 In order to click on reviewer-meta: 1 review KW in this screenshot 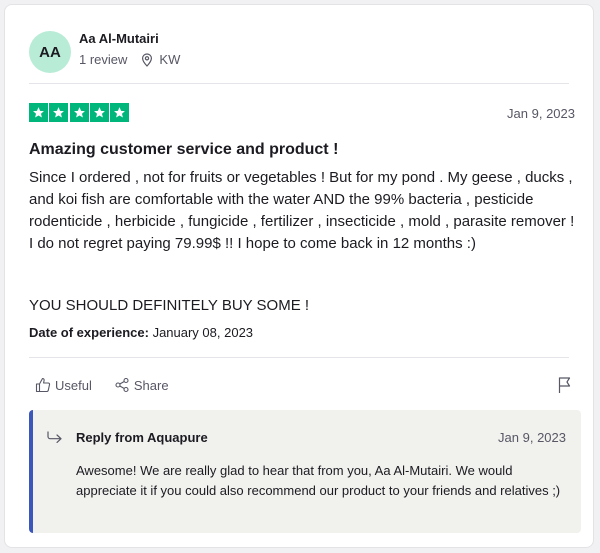, I will do `click(129, 59)`.